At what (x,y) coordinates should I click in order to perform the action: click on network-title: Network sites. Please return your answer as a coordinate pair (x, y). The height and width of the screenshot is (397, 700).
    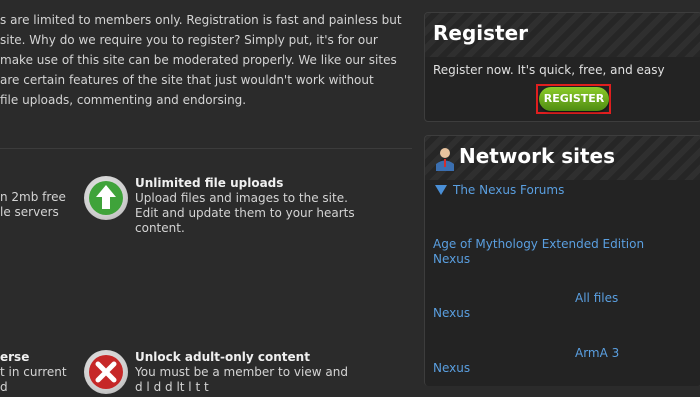
    Looking at the image, I should click on (537, 156).